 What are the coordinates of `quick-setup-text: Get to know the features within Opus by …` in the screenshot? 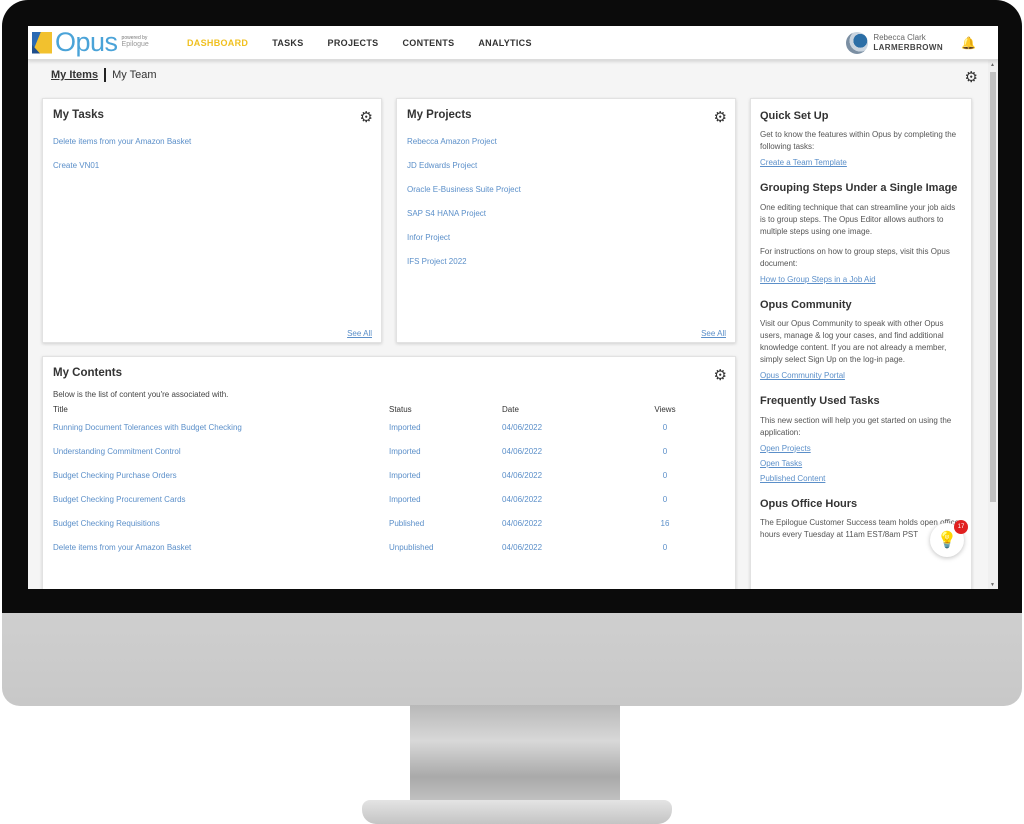 It's located at (858, 141).